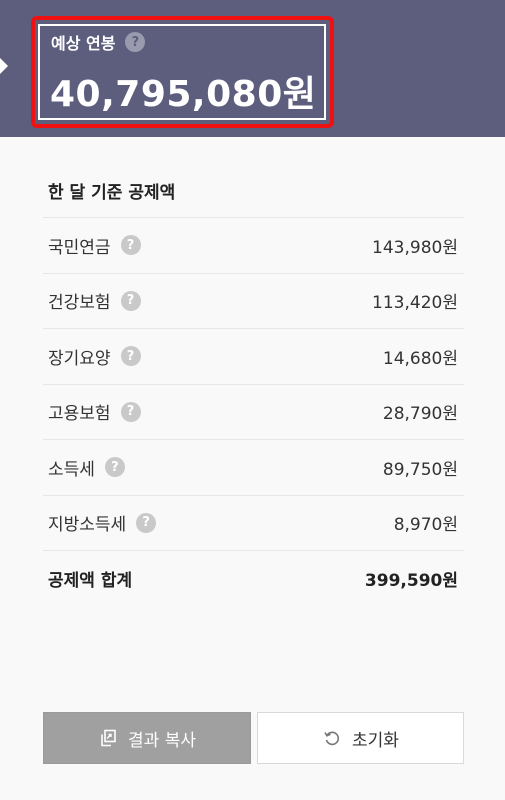  What do you see at coordinates (79, 247) in the screenshot?
I see `deduction-label: 국민연금` at bounding box center [79, 247].